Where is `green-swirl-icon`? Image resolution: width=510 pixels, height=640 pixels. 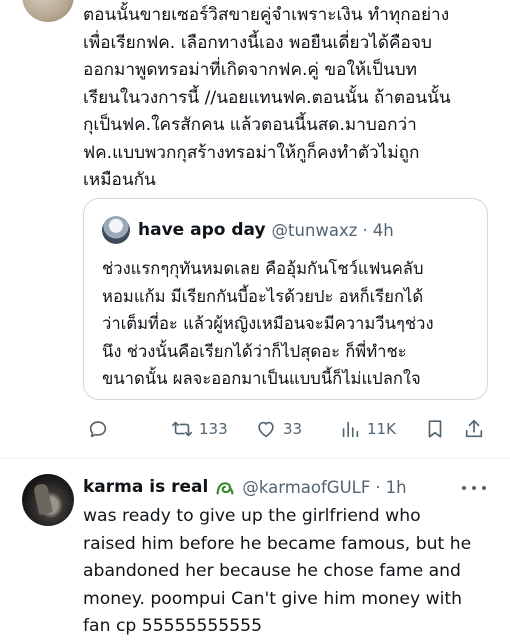 green-swirl-icon is located at coordinates (225, 487).